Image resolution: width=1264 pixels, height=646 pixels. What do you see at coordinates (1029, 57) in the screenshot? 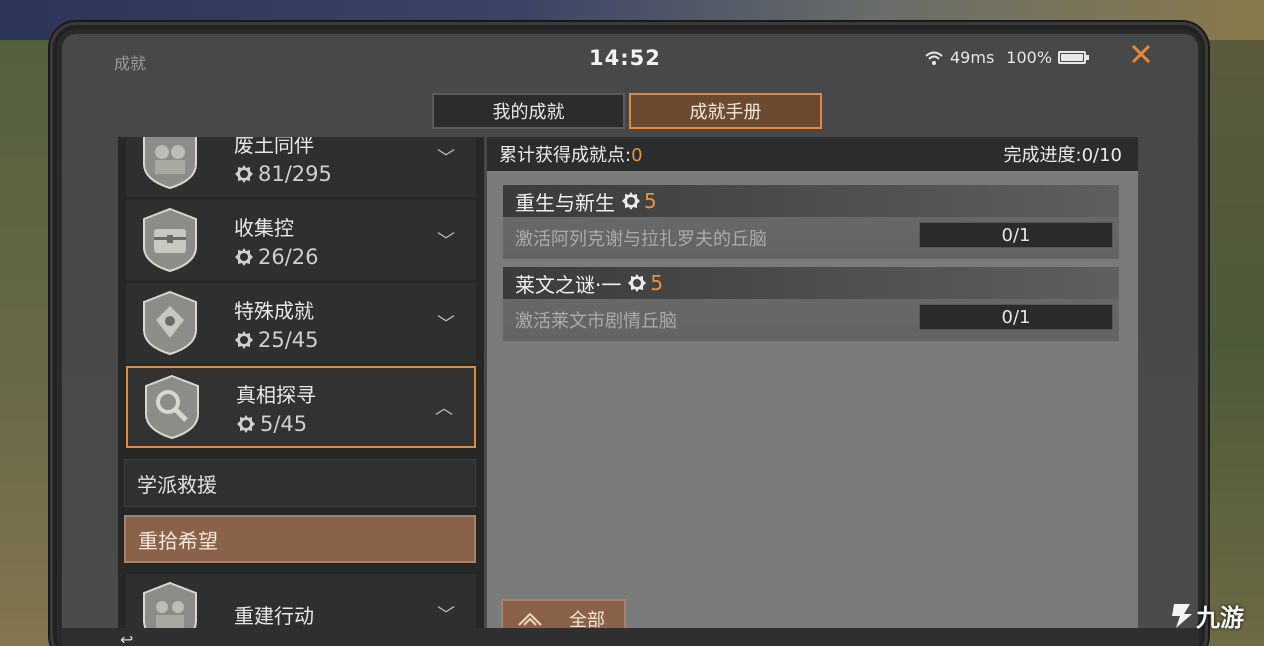
I see `battery-percent: 100%` at bounding box center [1029, 57].